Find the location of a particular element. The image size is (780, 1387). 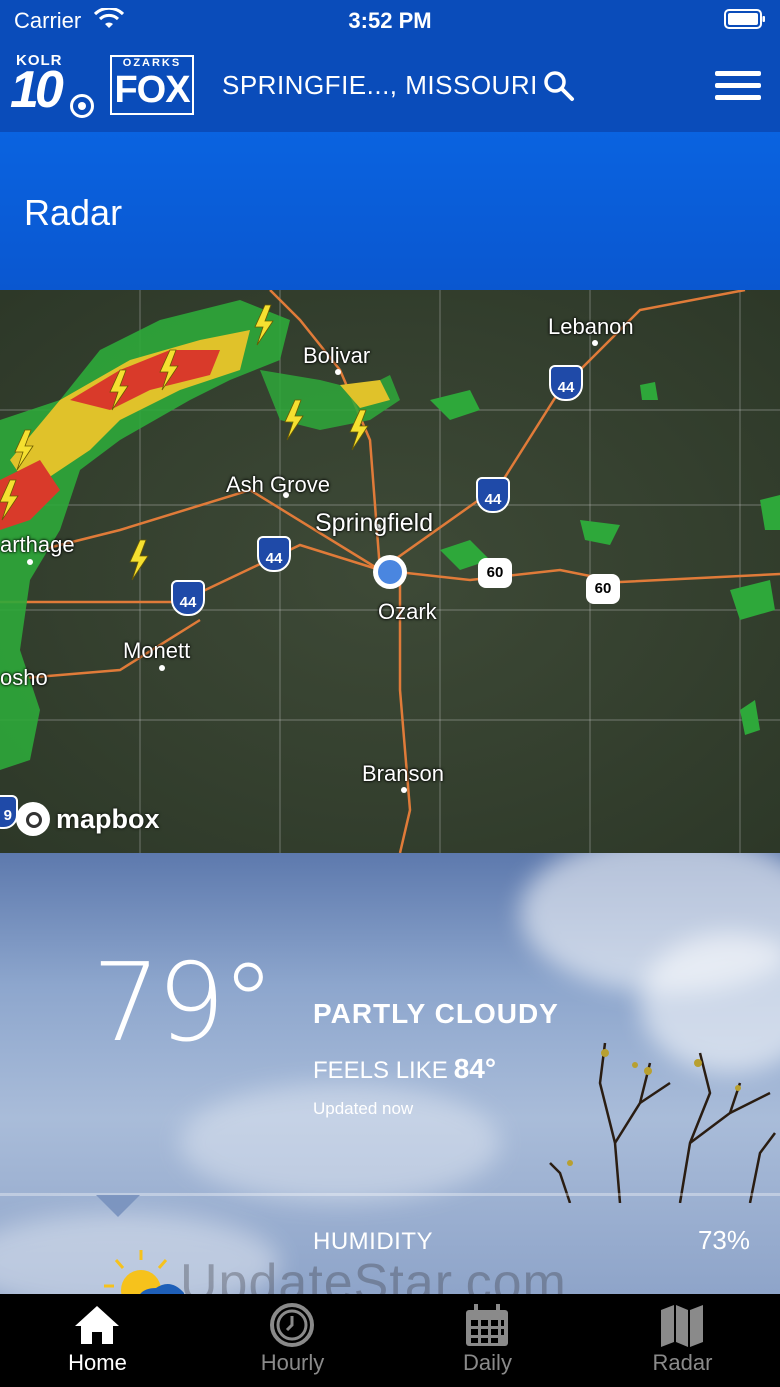

hamburger-menu-icon is located at coordinates (739, 86).